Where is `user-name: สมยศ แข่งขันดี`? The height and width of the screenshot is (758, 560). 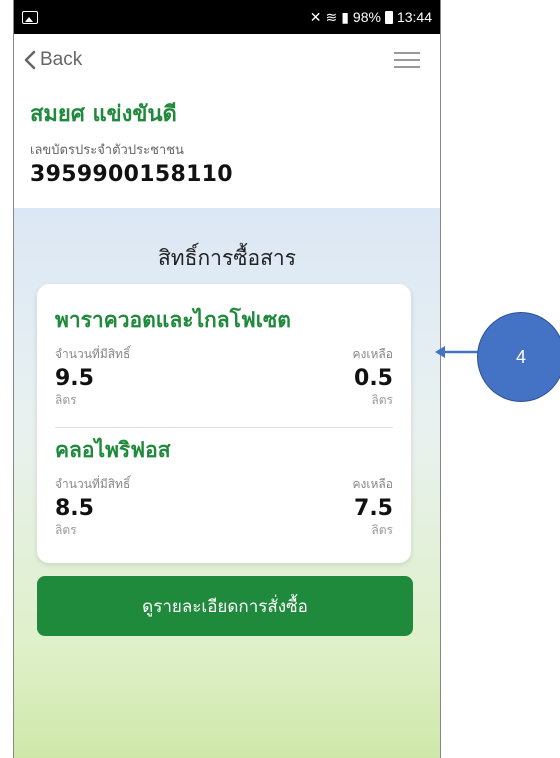 user-name: สมยศ แข่งขันดี is located at coordinates (103, 114).